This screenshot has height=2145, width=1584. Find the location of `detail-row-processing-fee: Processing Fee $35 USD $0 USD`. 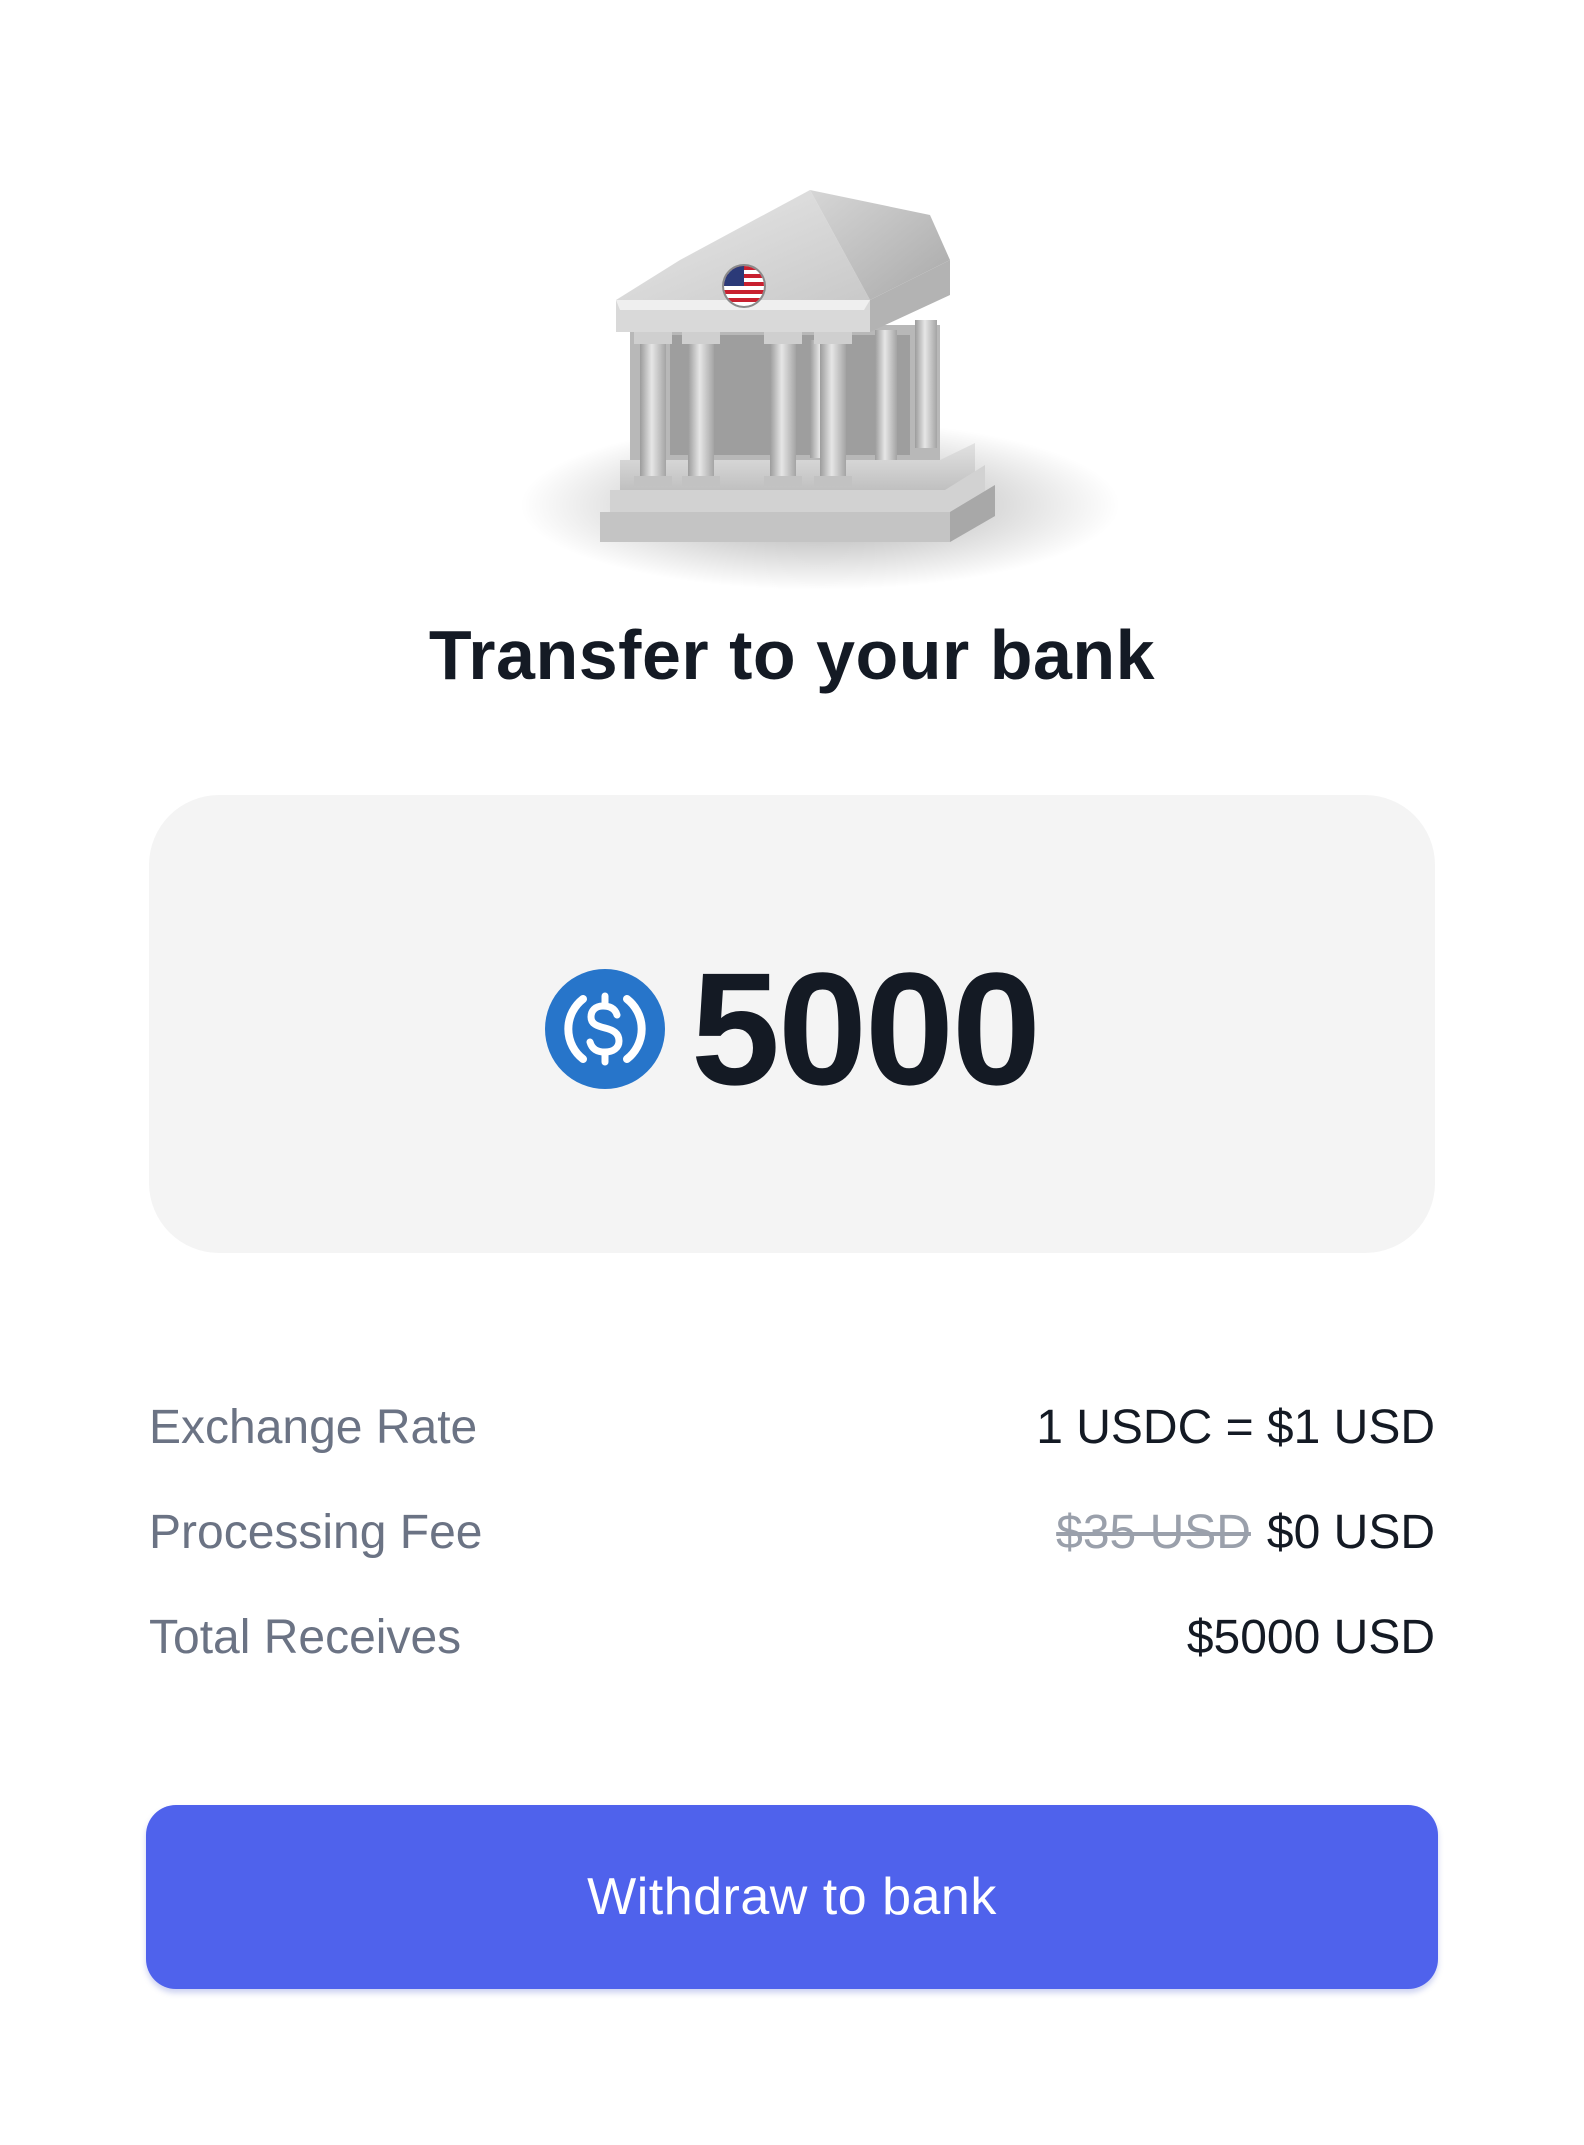

detail-row-processing-fee: Processing Fee $35 USD $0 USD is located at coordinates (792, 1532).